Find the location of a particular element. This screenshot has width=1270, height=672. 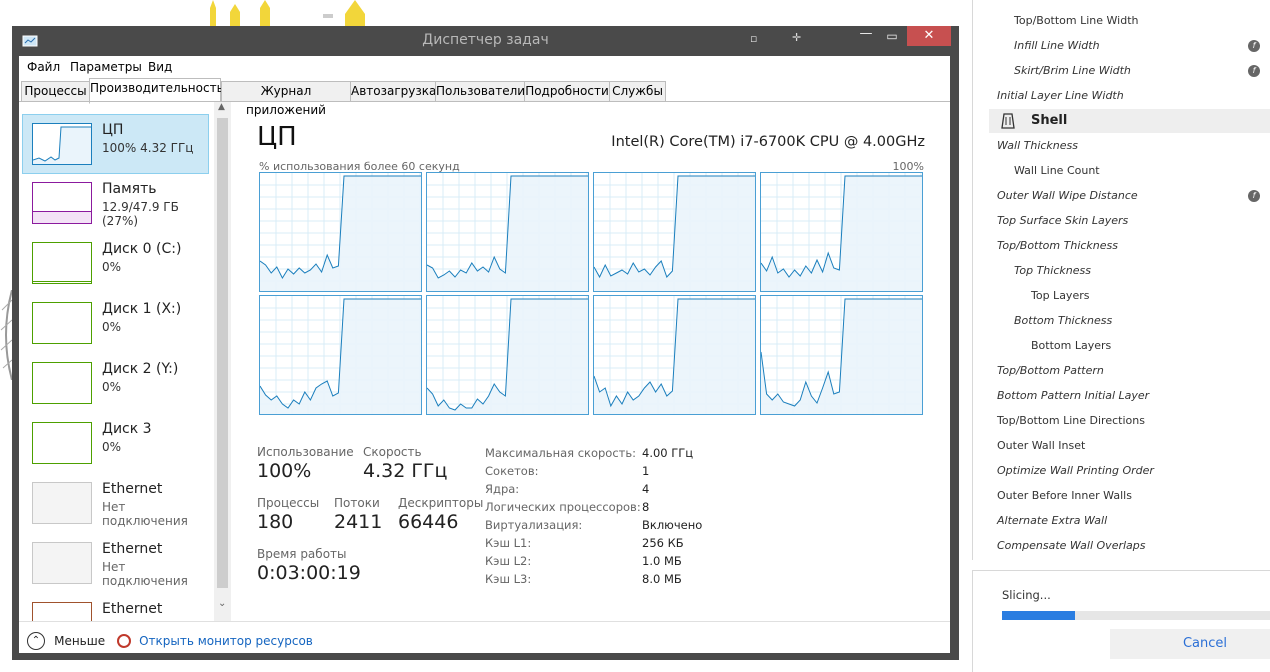

setting-label: Top/Bottom Pattern is located at coordinates (1050, 370).